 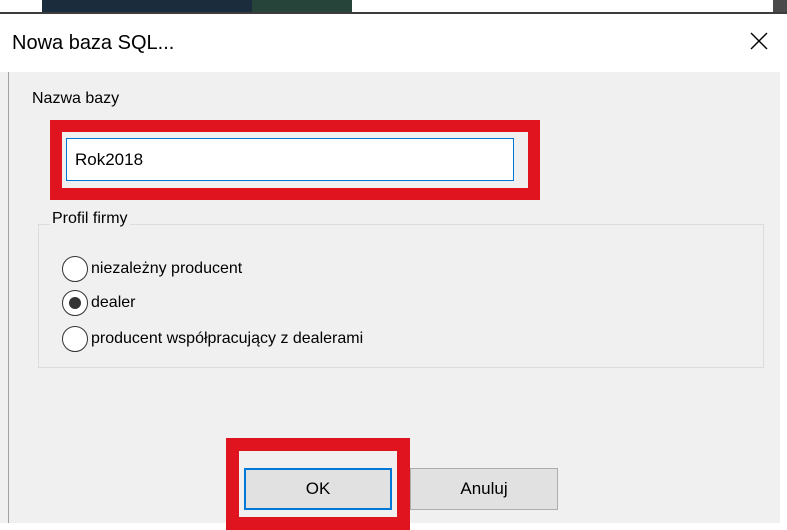 I want to click on radio-label: dealer, so click(x=113, y=302).